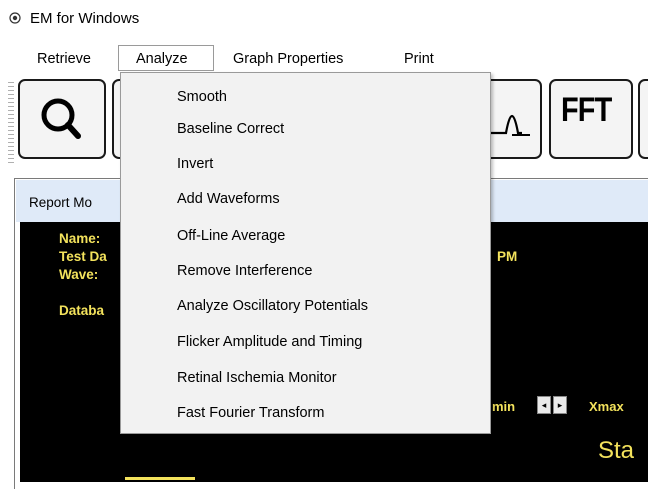 The height and width of the screenshot is (489, 648). What do you see at coordinates (231, 236) in the screenshot?
I see `menu-item-off-line-average: Off-Line Average` at bounding box center [231, 236].